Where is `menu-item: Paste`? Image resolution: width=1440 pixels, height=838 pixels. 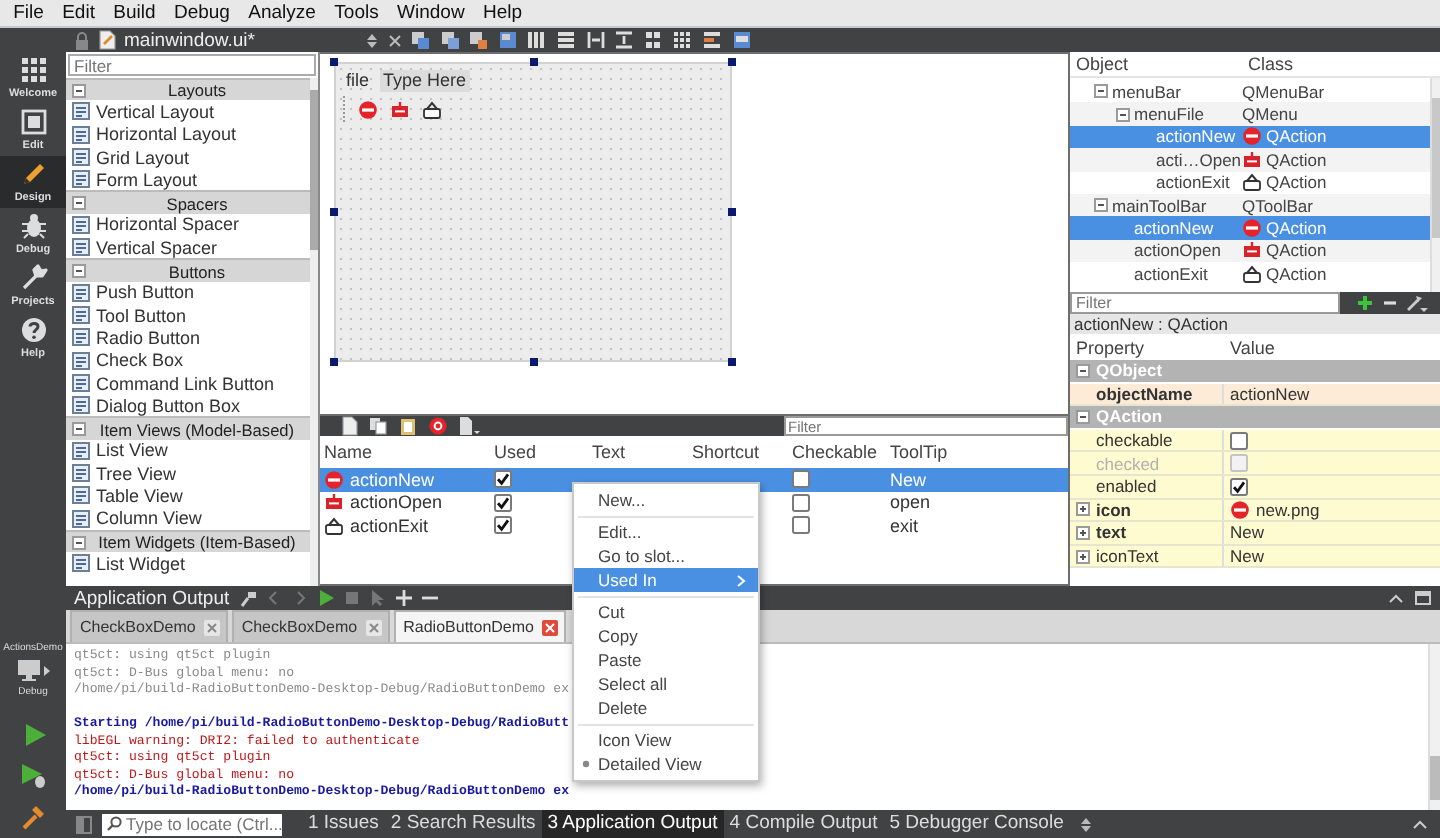
menu-item: Paste is located at coordinates (666, 660).